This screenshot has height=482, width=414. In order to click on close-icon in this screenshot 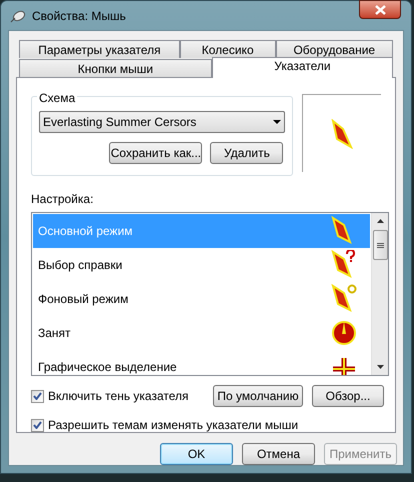, I will do `click(380, 9)`.